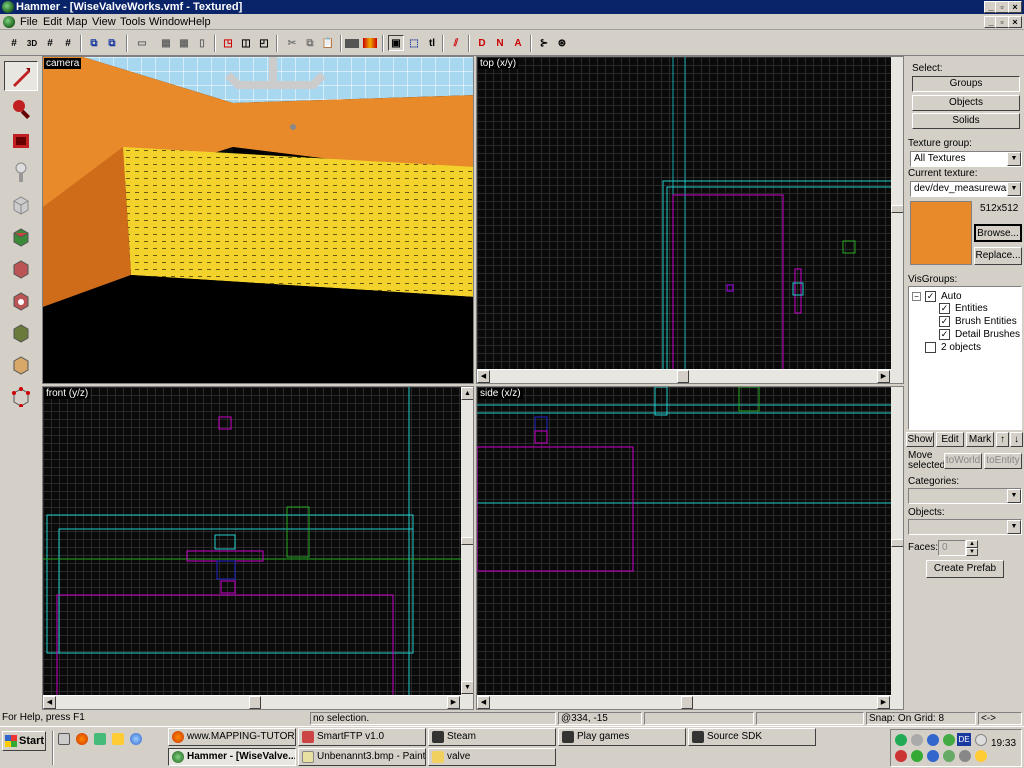 Image resolution: width=1024 pixels, height=768 pixels. Describe the element at coordinates (492, 757) in the screenshot. I see `task-valve-folder: valve` at that location.